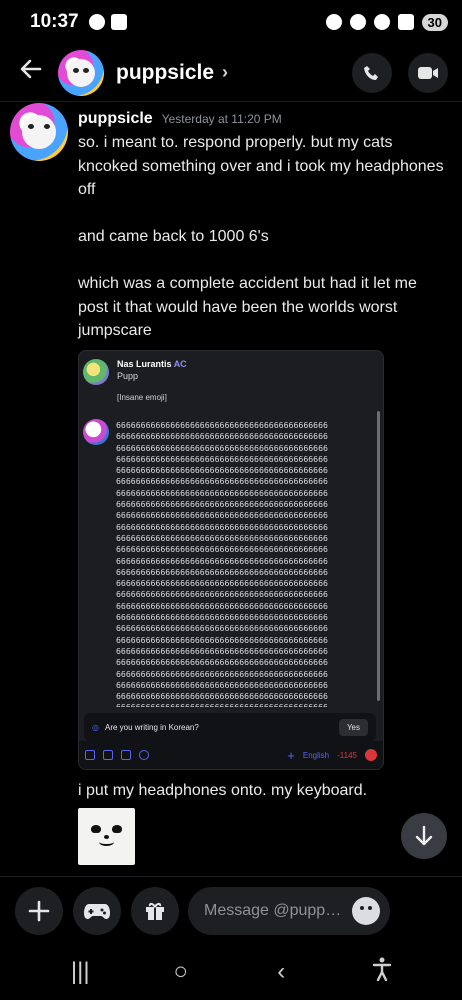  I want to click on back-button: ‹, so click(281, 972).